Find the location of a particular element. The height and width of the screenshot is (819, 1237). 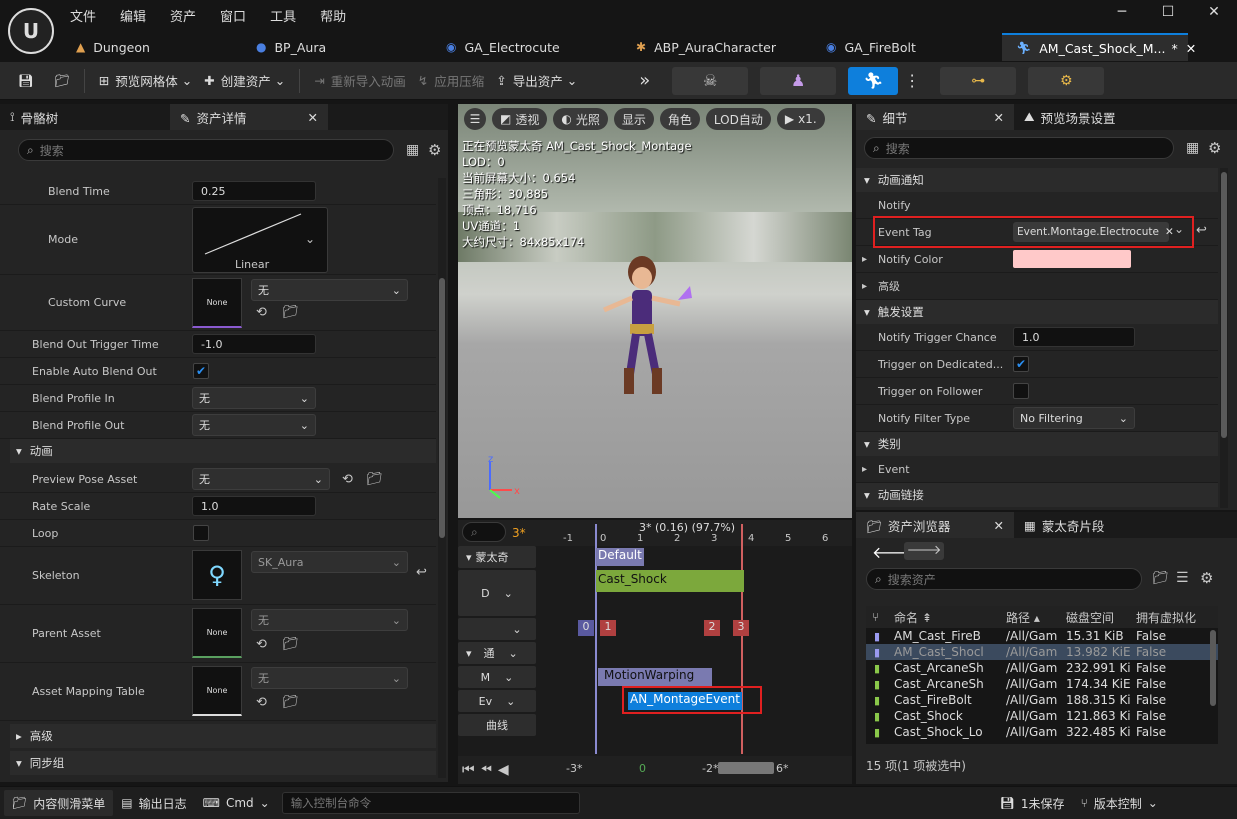

save-icon: 💾︎ is located at coordinates (26, 81).